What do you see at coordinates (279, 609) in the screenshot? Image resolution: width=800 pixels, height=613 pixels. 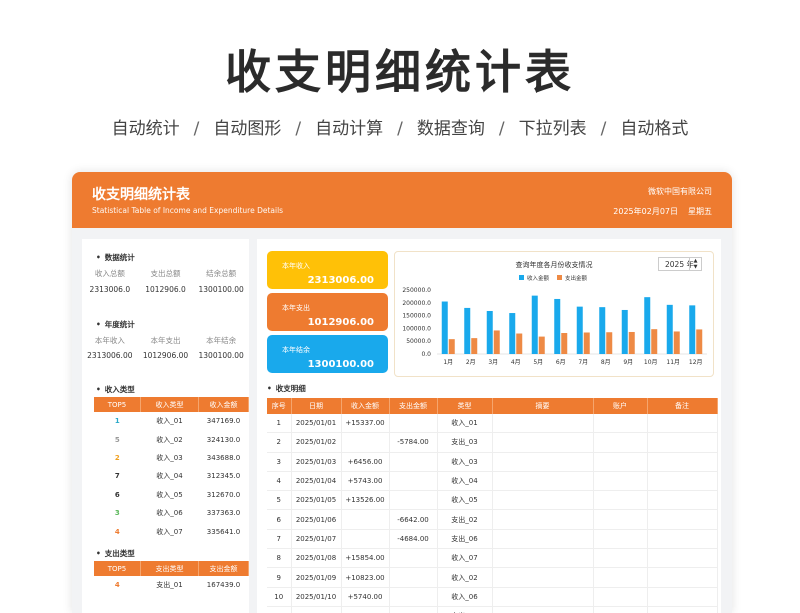 I see `table-cell: 11` at bounding box center [279, 609].